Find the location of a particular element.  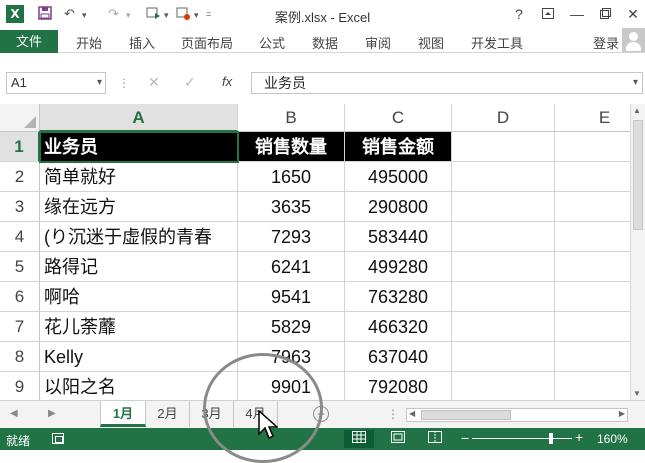

column-header-b: B is located at coordinates (291, 118).